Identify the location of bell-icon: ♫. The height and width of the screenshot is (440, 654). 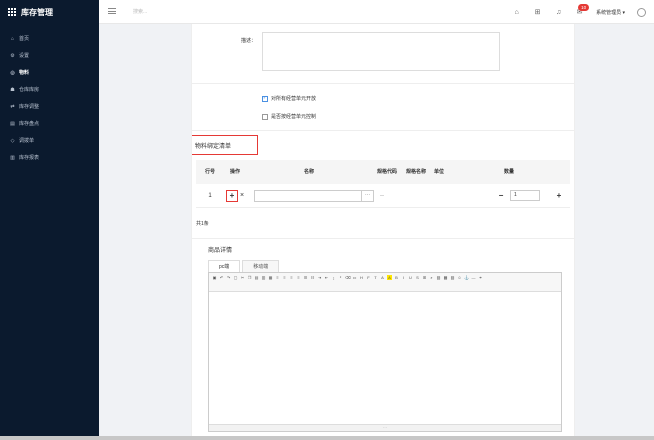
(558, 12).